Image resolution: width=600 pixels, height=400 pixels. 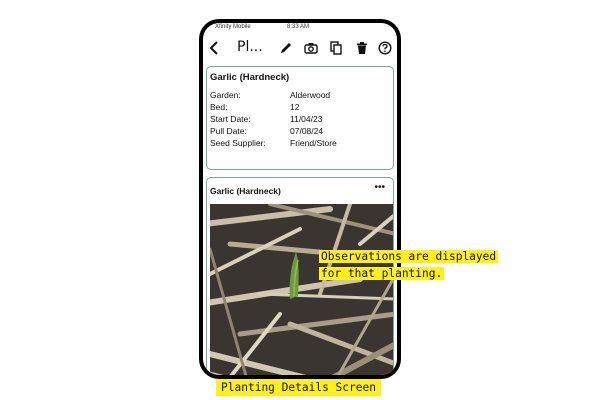 What do you see at coordinates (238, 143) in the screenshot?
I see `field-label: Seed Supplier:` at bounding box center [238, 143].